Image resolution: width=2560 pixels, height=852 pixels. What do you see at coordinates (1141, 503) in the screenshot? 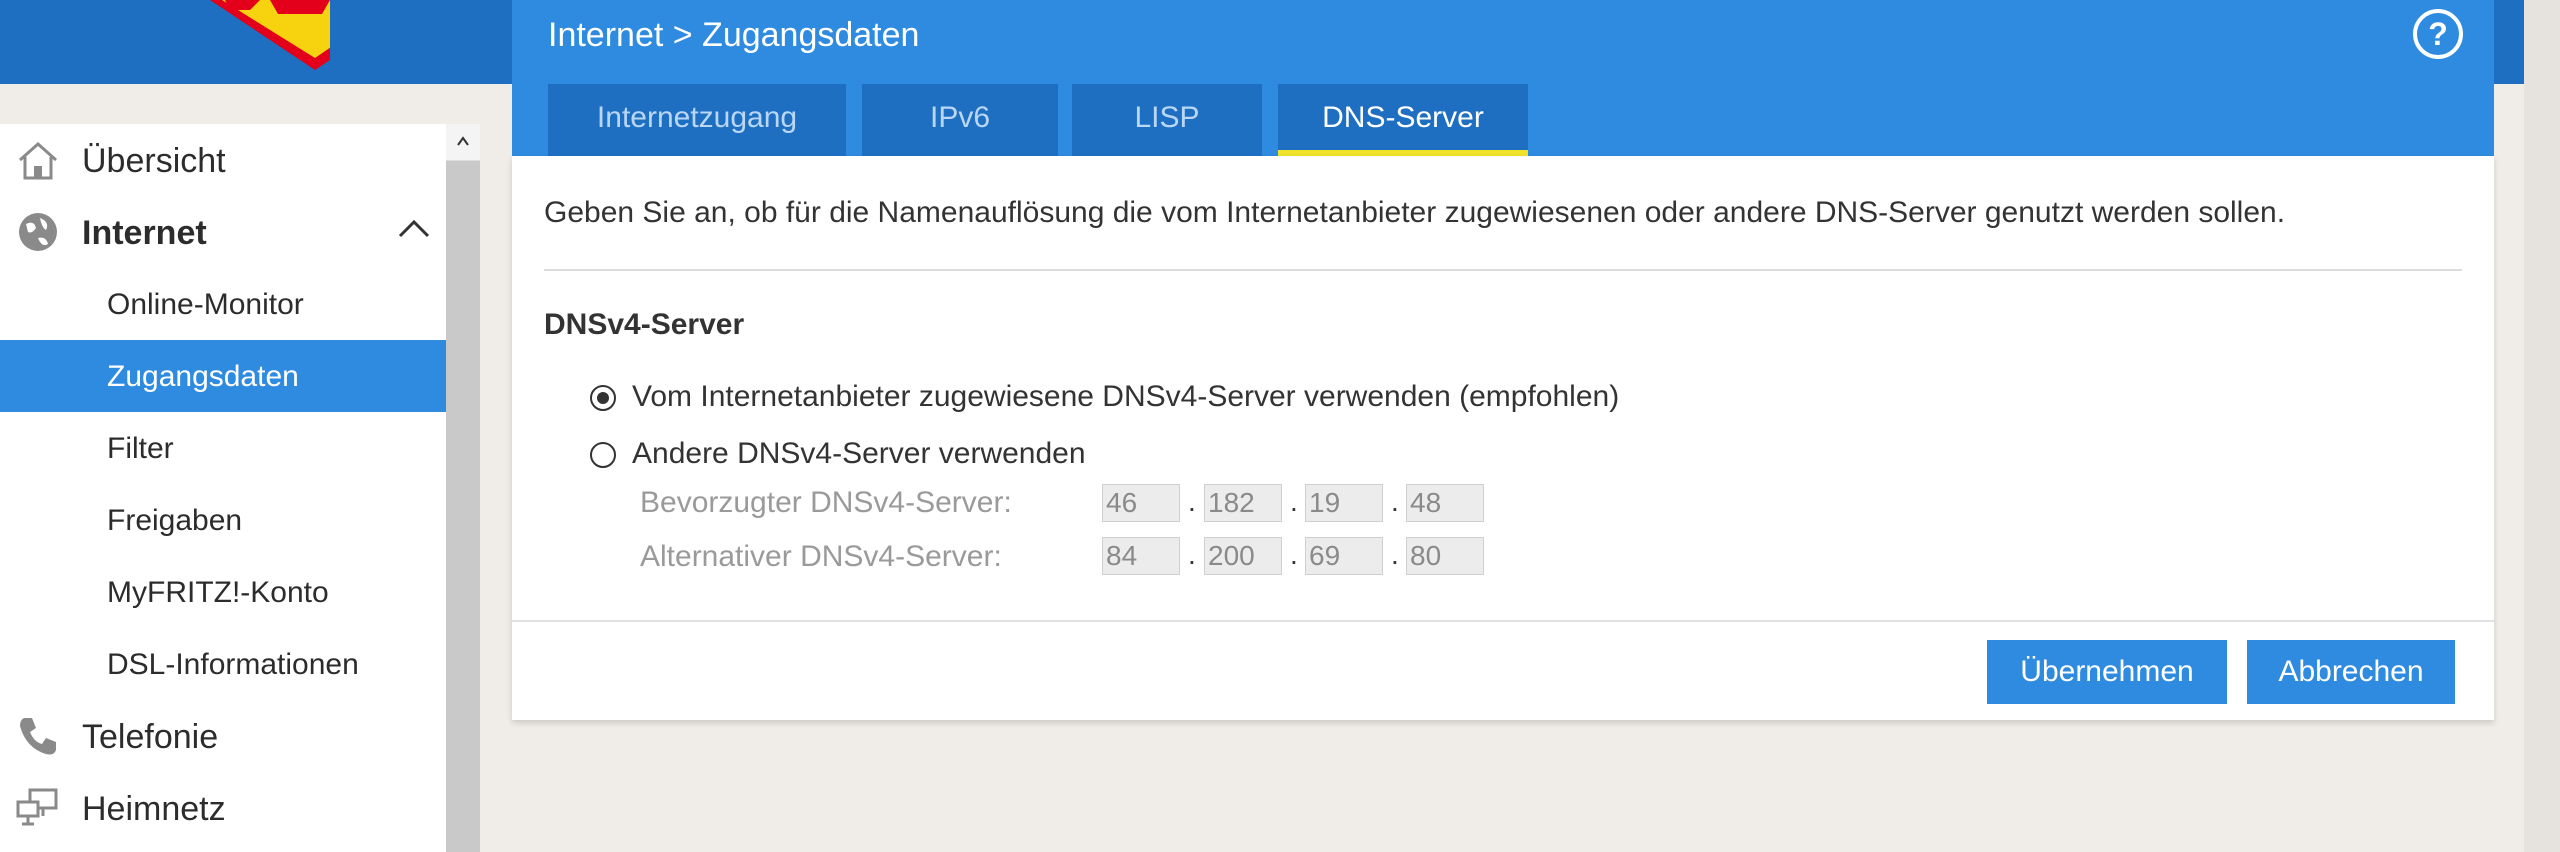
I see `preferred-dns-octet-1: 46` at bounding box center [1141, 503].